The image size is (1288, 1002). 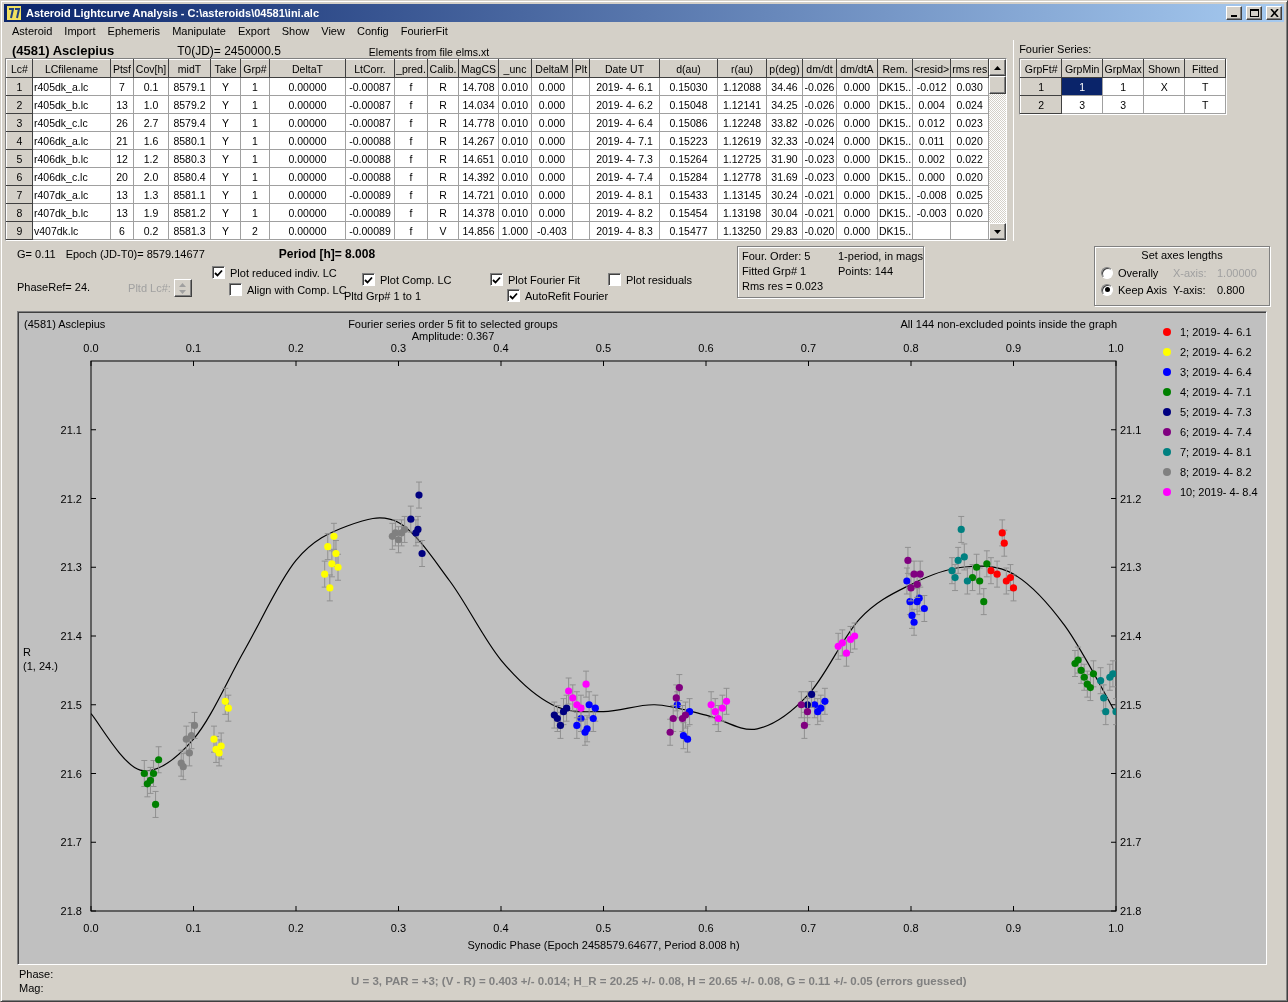 I want to click on column-header: Grp#, so click(x=255, y=68).